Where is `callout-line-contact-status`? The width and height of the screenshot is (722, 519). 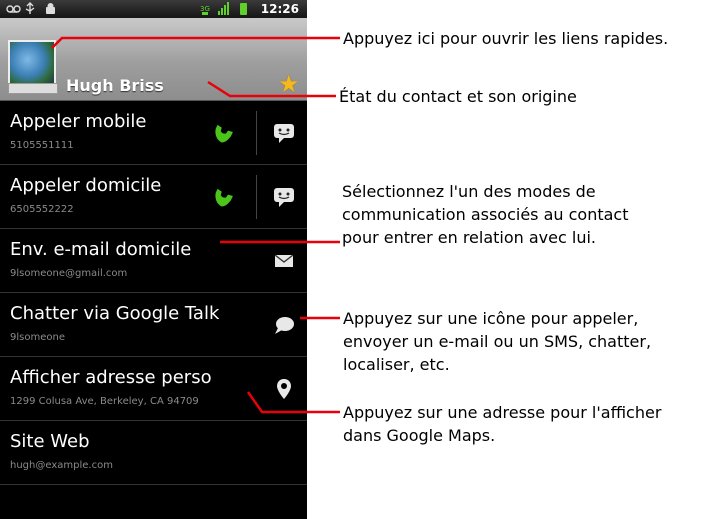 callout-line-contact-status is located at coordinates (271, 89).